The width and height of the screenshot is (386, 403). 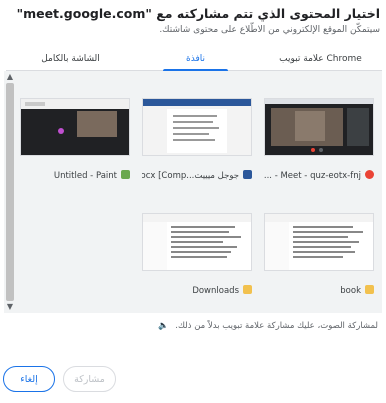 I want to click on scroll-up-icon: ▲, so click(x=10, y=77).